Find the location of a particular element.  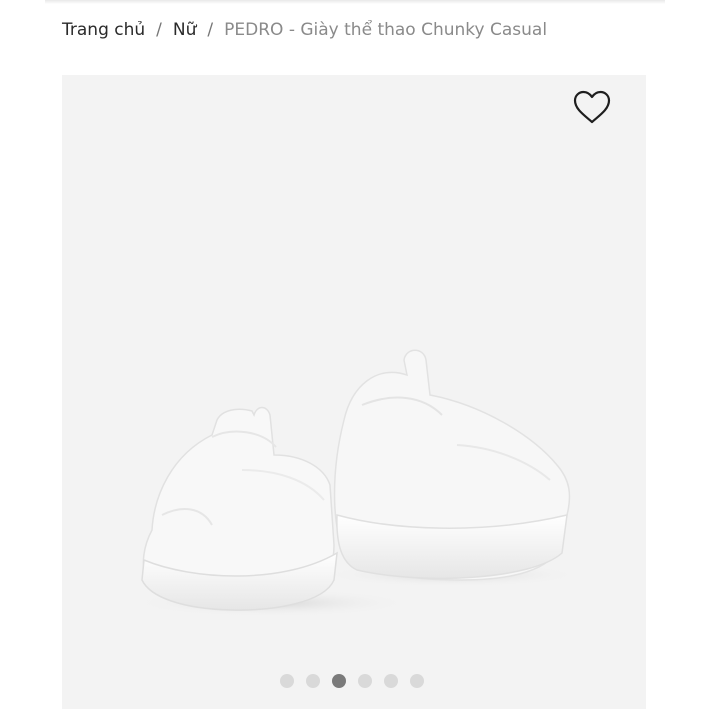

breadcrumb-home-link: Trang chủ is located at coordinates (103, 30).